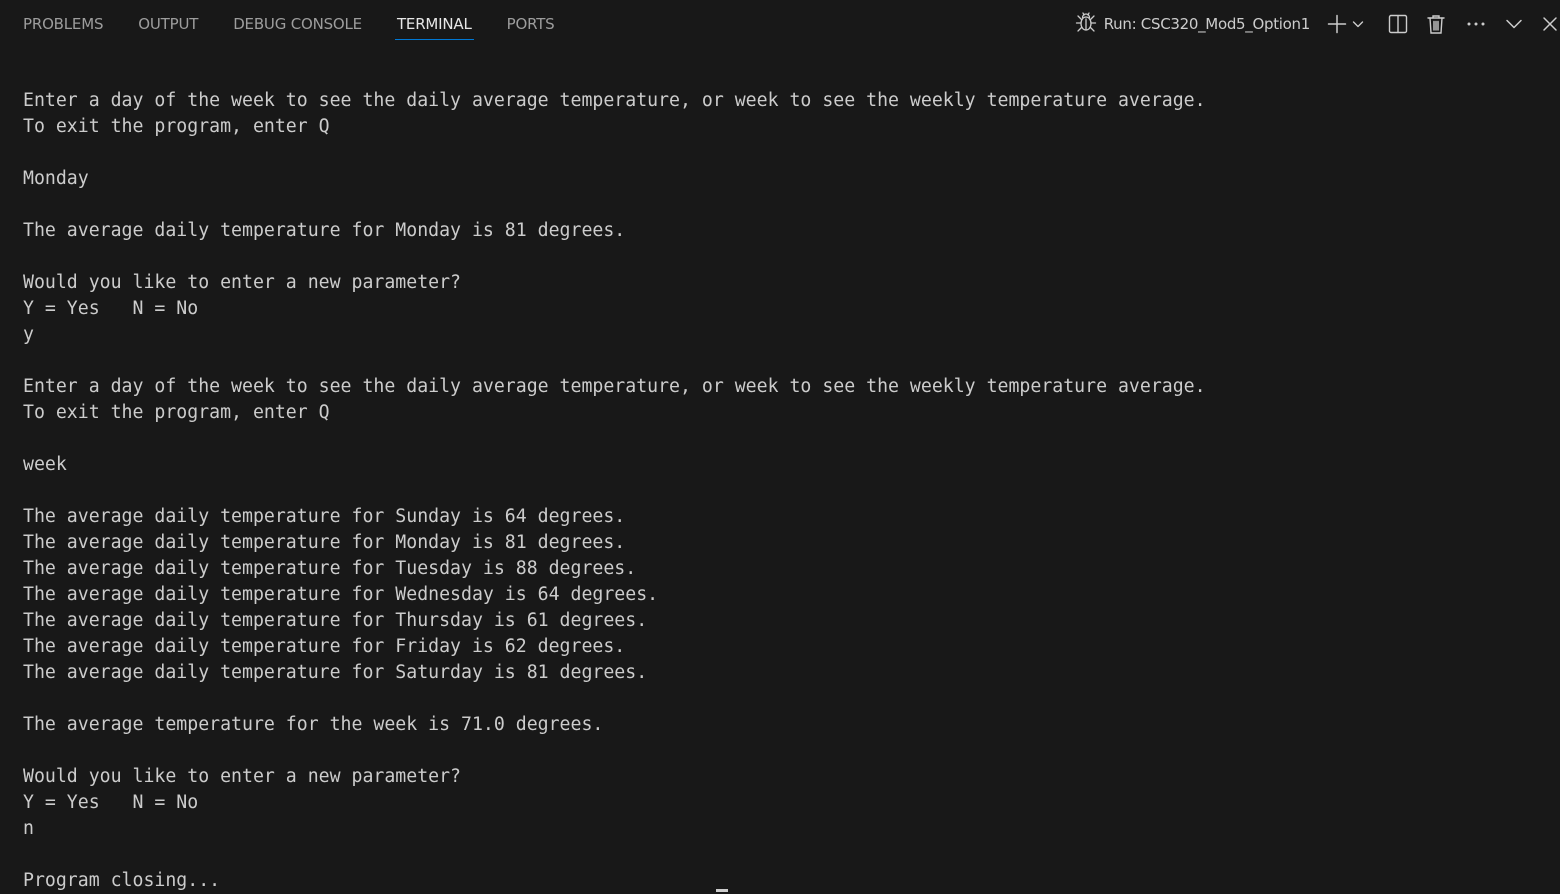 This screenshot has height=894, width=1560. What do you see at coordinates (1086, 24) in the screenshot?
I see `debug-icon` at bounding box center [1086, 24].